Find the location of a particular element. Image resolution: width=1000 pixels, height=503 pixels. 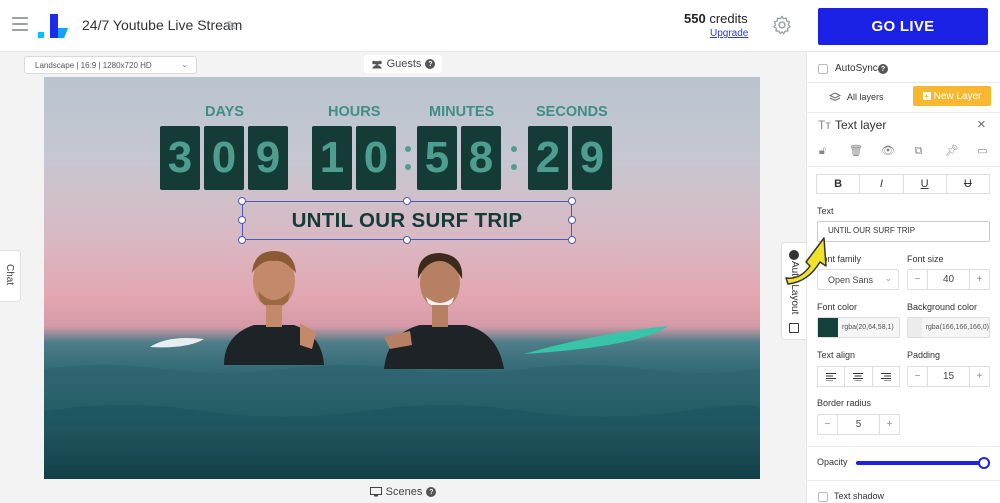

selected-text-layer: UNTIL OUR SURF TRIP is located at coordinates (407, 220).